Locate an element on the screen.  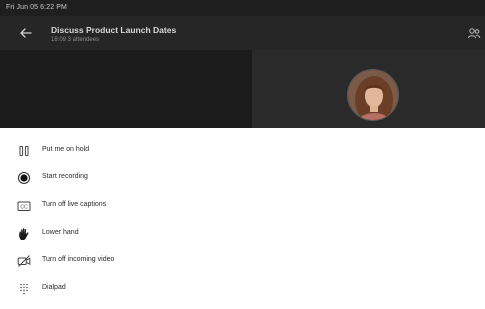
turn-off-incoming-video-label: Turn off incoming video is located at coordinates (78, 259).